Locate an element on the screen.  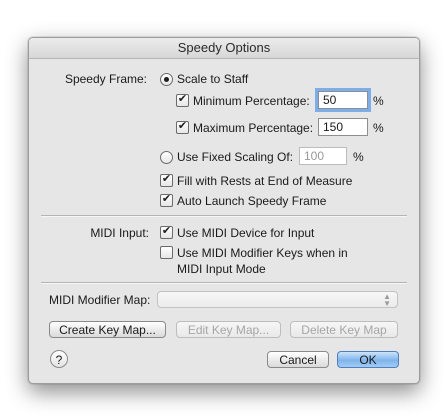
scale-to-staff-radio is located at coordinates (166, 79).